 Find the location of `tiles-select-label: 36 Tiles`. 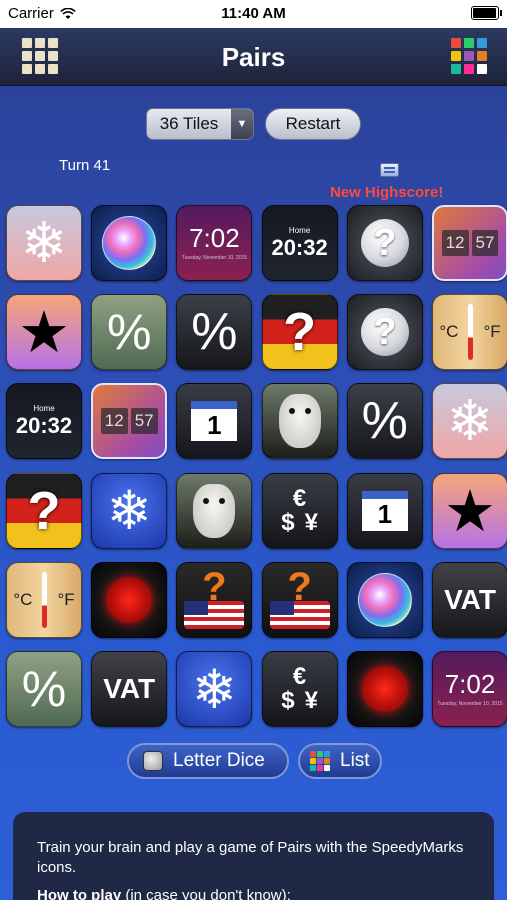

tiles-select-label: 36 Tiles is located at coordinates (189, 123).